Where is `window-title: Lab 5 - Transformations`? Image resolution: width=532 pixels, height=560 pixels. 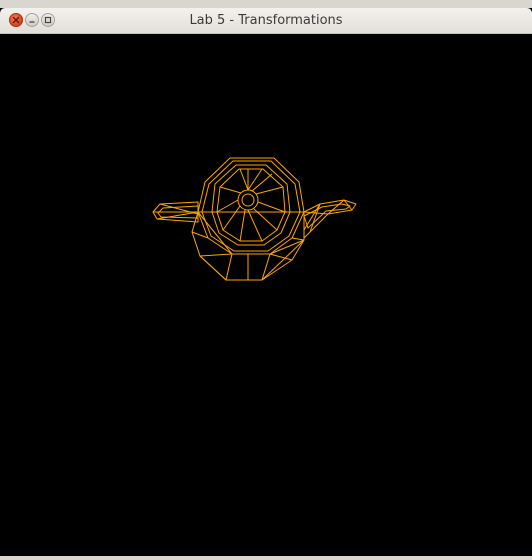 window-title: Lab 5 - Transformations is located at coordinates (266, 20).